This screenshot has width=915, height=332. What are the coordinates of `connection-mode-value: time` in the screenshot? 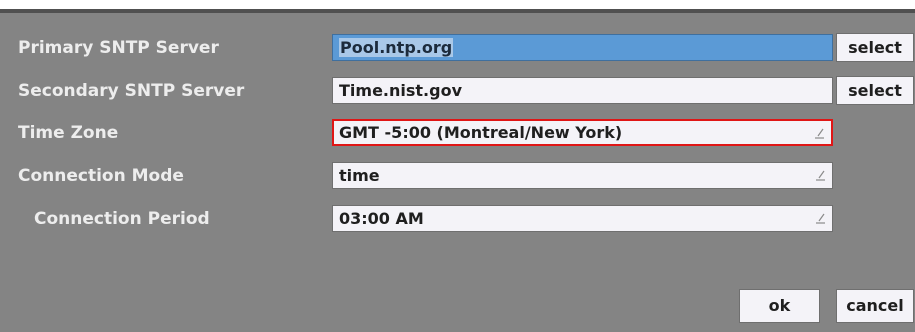 It's located at (359, 175).